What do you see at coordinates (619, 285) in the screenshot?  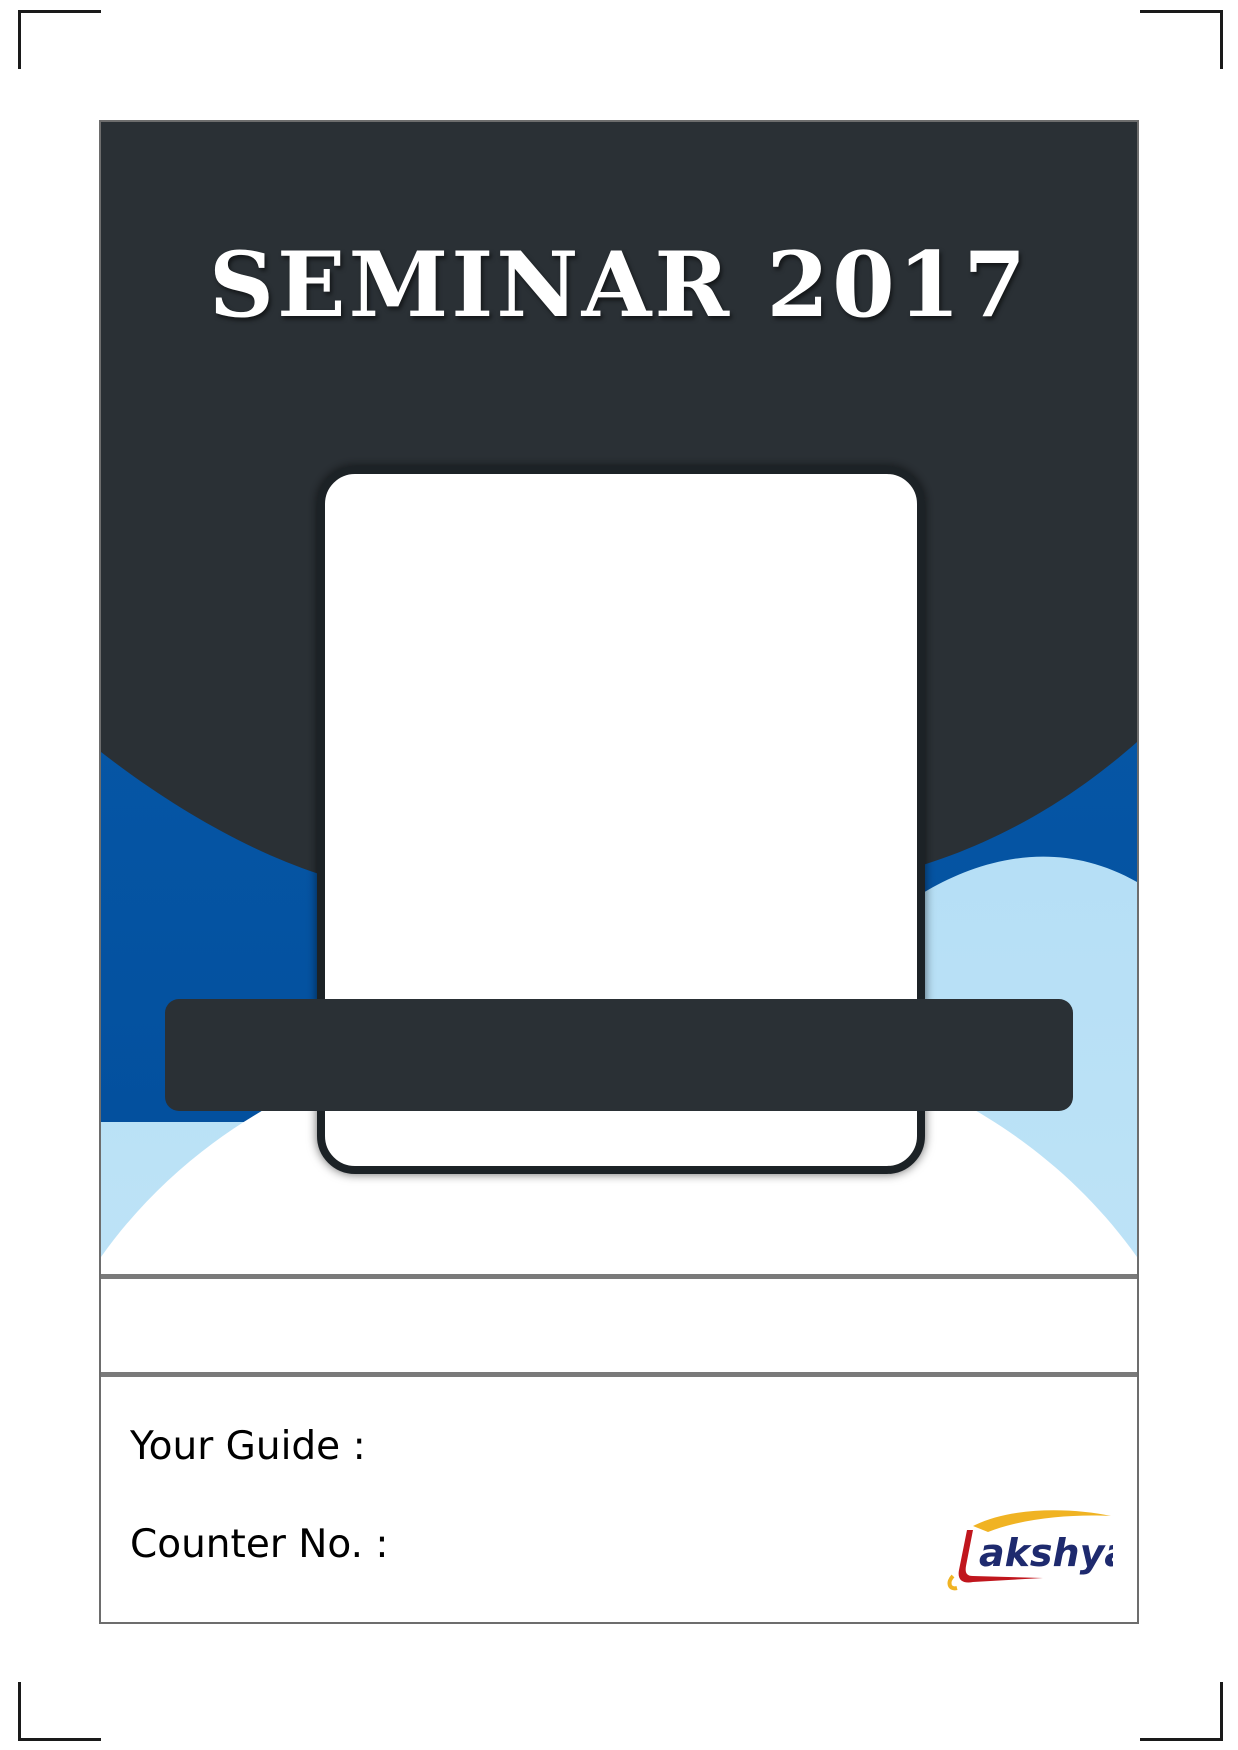 I see `seminar-title: SEMINAR 2017` at bounding box center [619, 285].